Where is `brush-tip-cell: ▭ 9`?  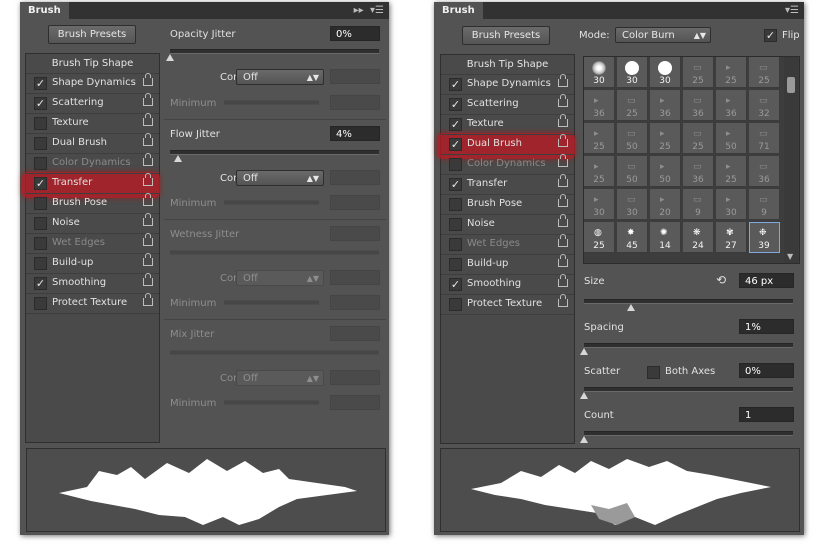 brush-tip-cell: ▭ 9 is located at coordinates (764, 204).